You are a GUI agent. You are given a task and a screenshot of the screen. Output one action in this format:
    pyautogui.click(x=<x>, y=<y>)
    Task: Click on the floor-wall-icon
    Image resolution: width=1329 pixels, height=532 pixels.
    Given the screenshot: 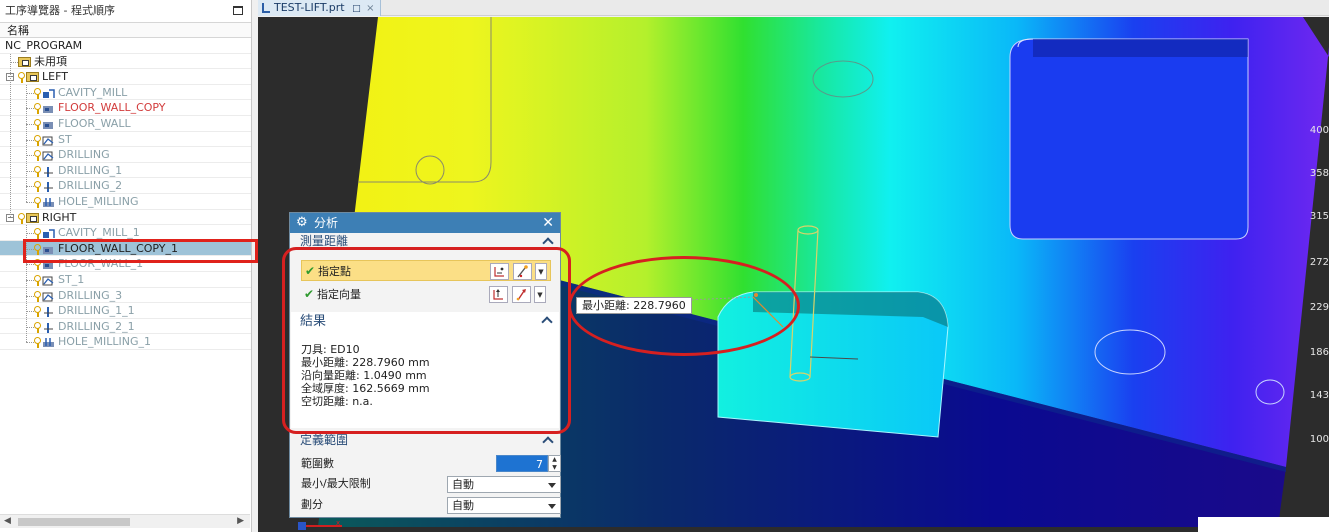 What is the action you would take?
    pyautogui.click(x=48, y=108)
    